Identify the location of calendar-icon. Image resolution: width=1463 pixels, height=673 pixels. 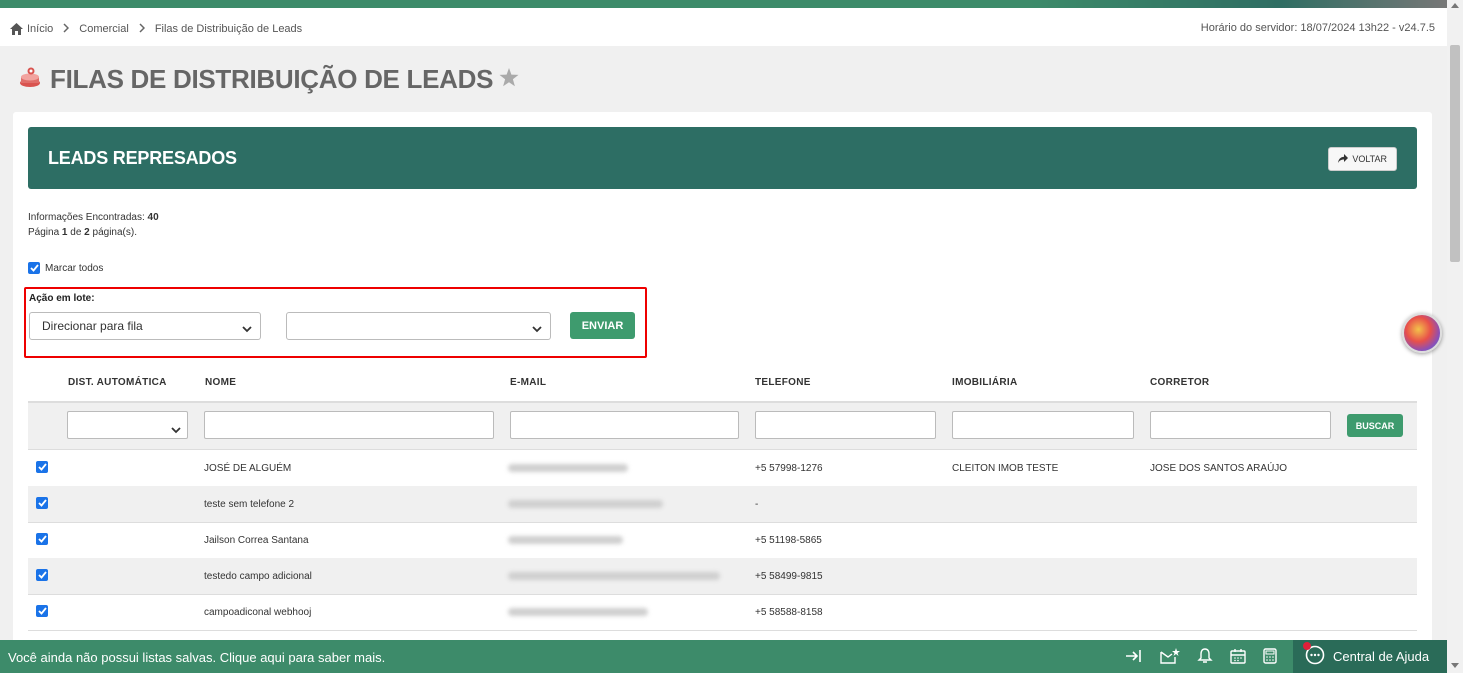
(1238, 658).